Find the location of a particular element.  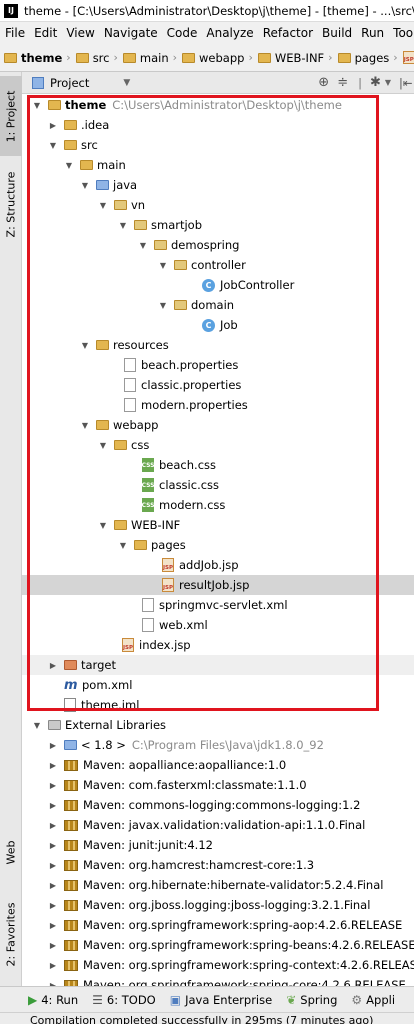

dropdown-arrow-icon: ▼ is located at coordinates (126, 83).